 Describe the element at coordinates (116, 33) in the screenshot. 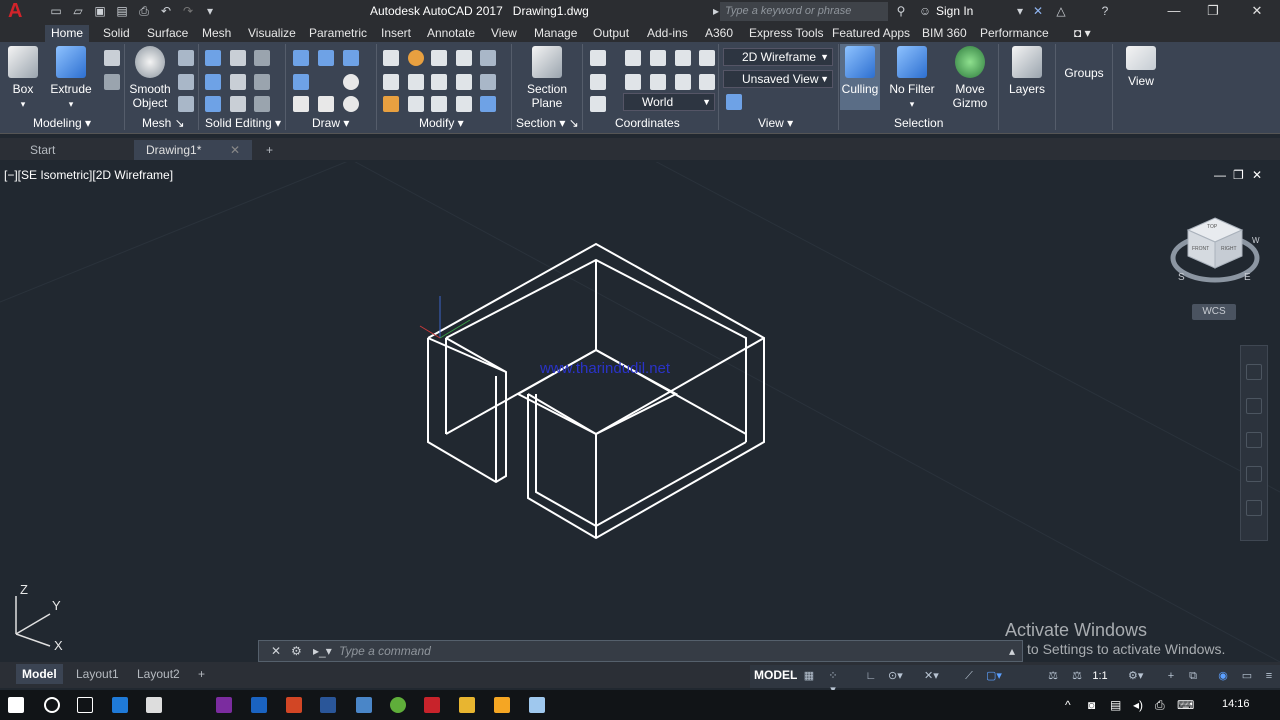

I see `tab-solid: Solid` at that location.